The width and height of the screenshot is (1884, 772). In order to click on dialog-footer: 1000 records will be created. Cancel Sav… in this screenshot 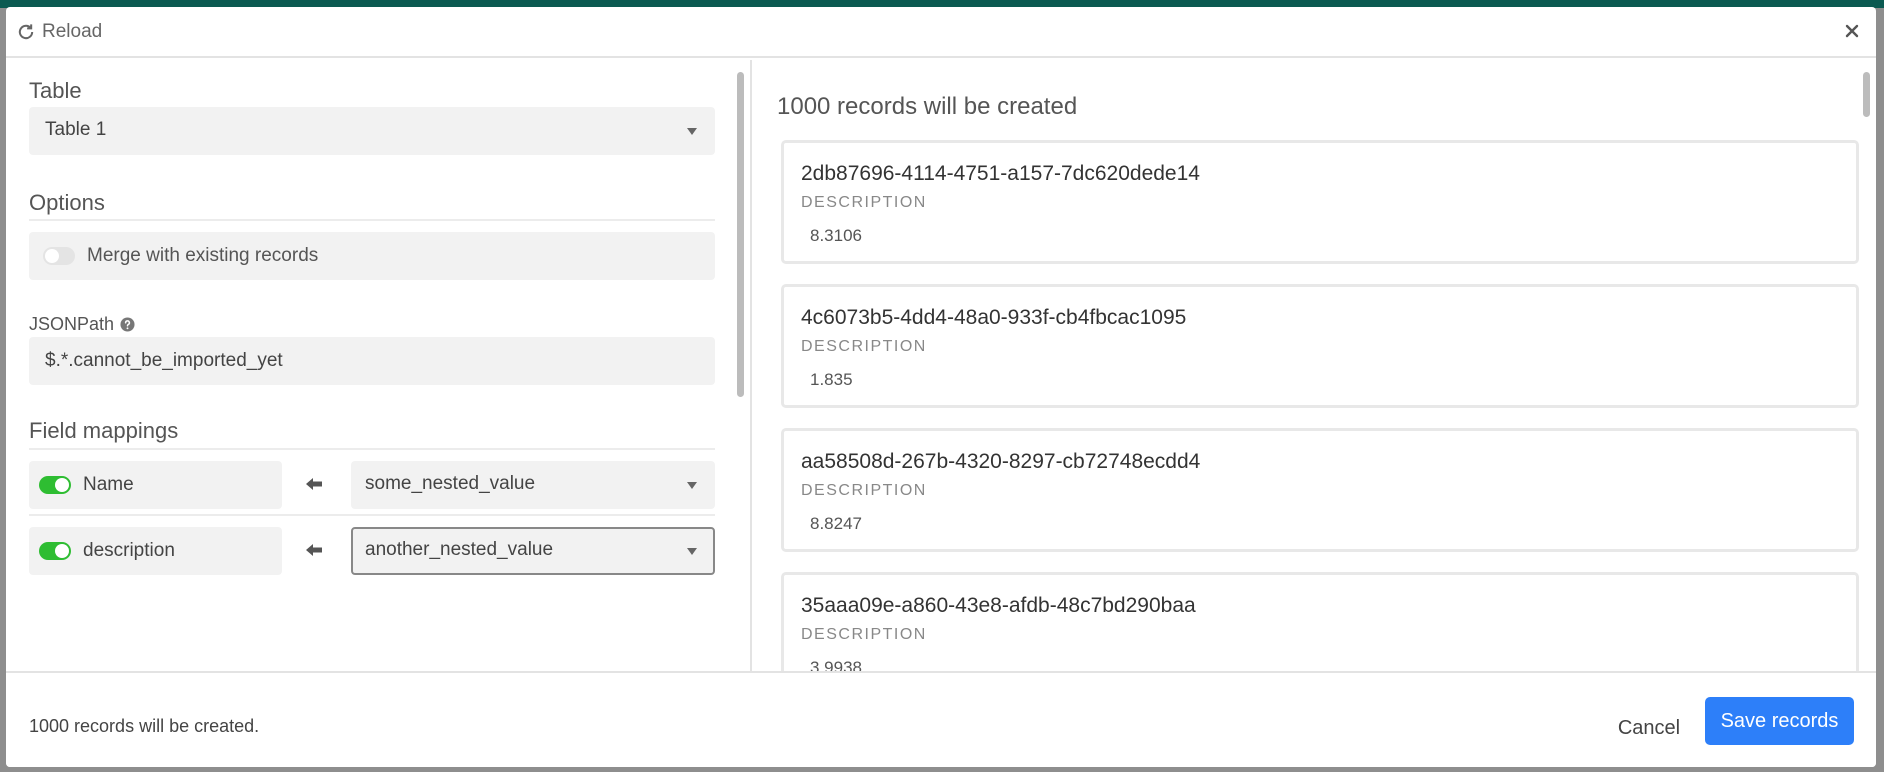, I will do `click(941, 719)`.